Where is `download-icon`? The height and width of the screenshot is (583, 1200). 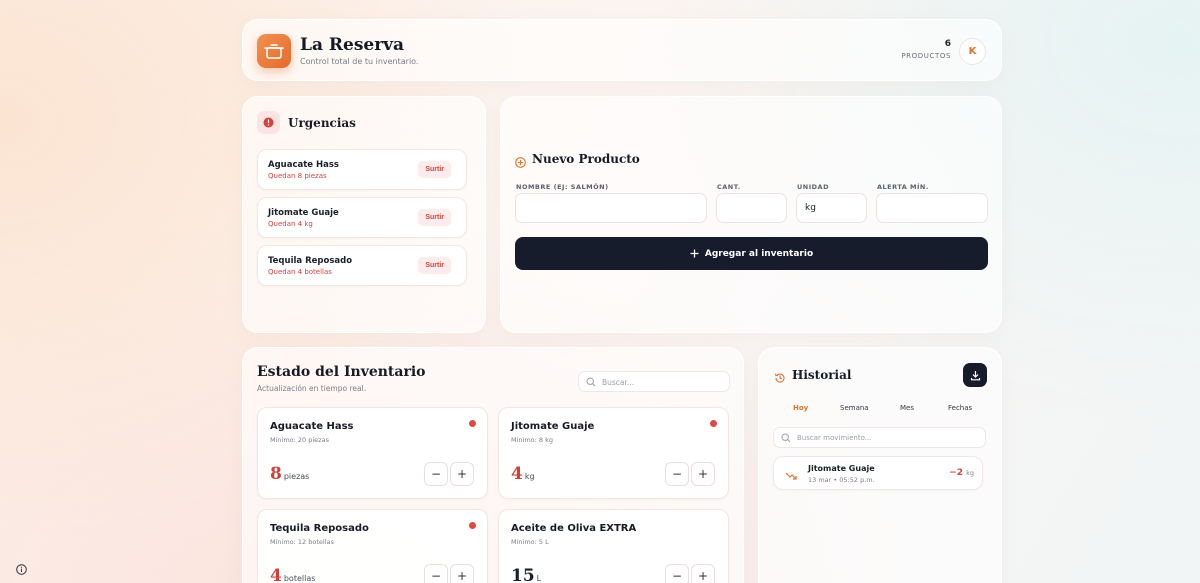
download-icon is located at coordinates (975, 375).